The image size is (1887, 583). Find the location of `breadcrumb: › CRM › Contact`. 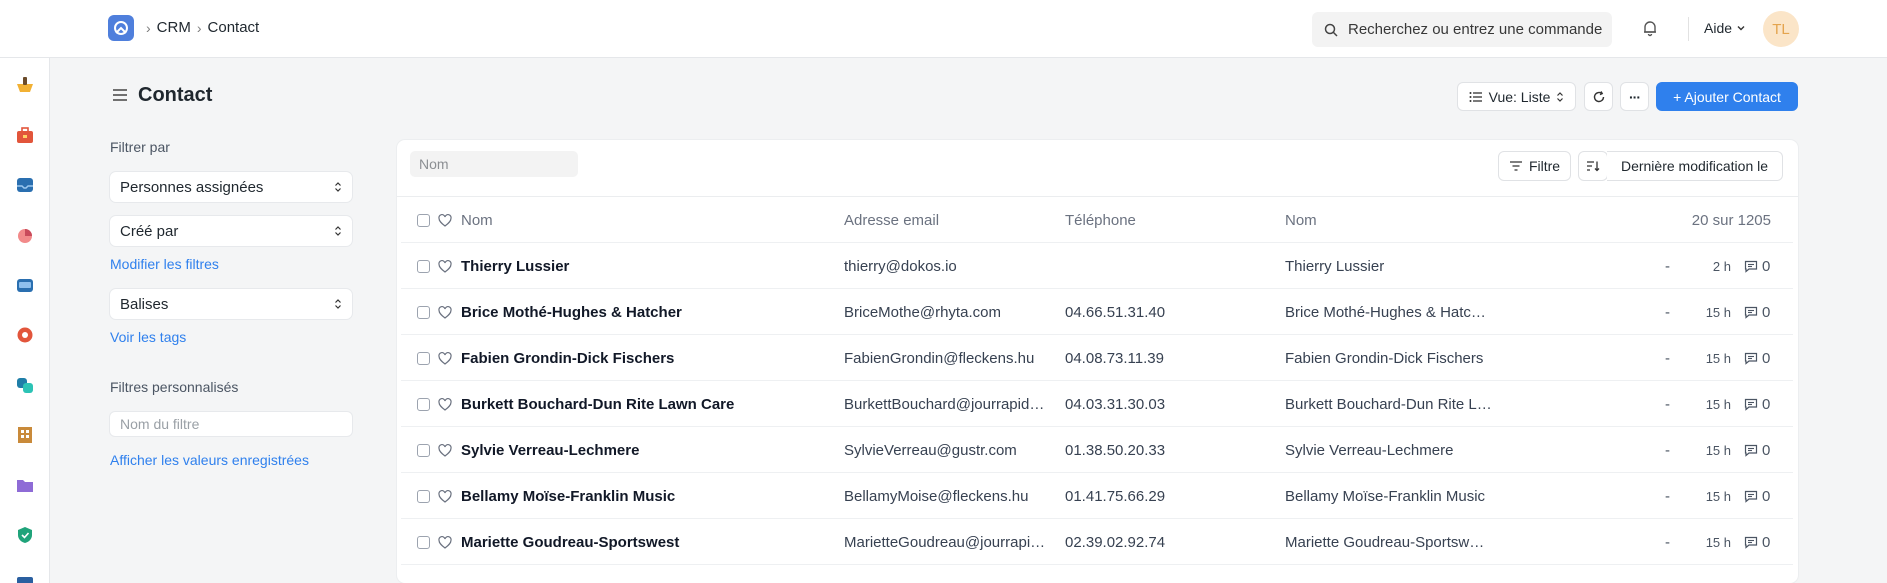

breadcrumb: › CRM › Contact is located at coordinates (202, 27).